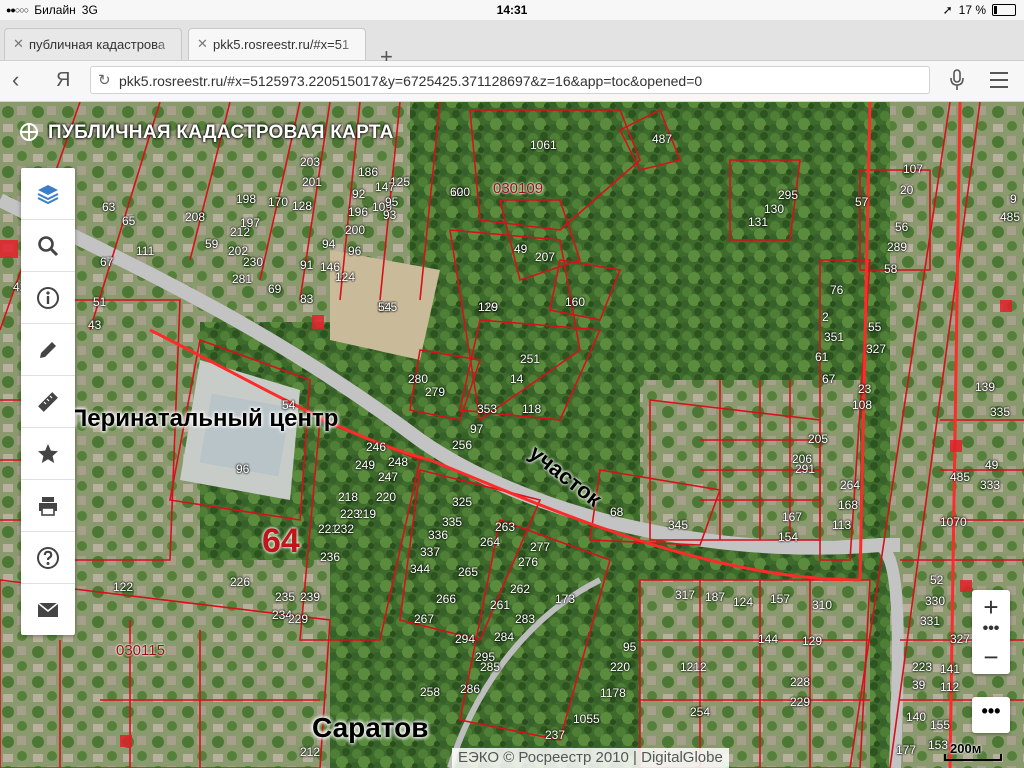  What do you see at coordinates (504, 637) in the screenshot?
I see `parcel-label: 284` at bounding box center [504, 637].